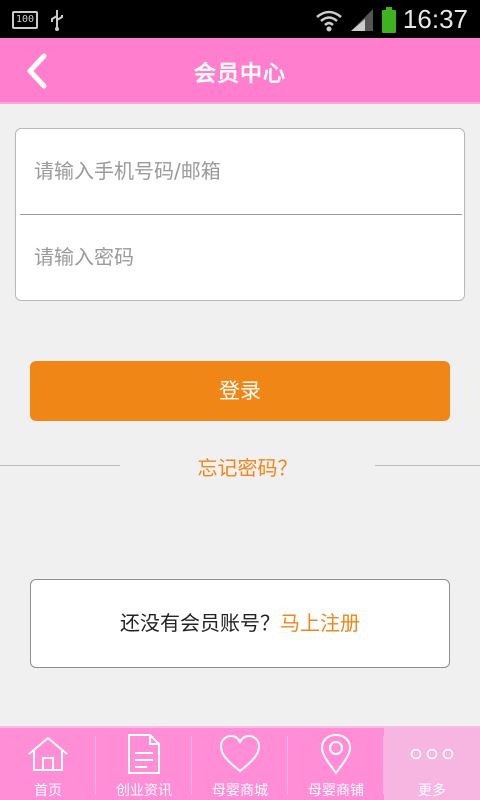 The width and height of the screenshot is (480, 800). Describe the element at coordinates (239, 74) in the screenshot. I see `page-title: 会员中心` at that location.